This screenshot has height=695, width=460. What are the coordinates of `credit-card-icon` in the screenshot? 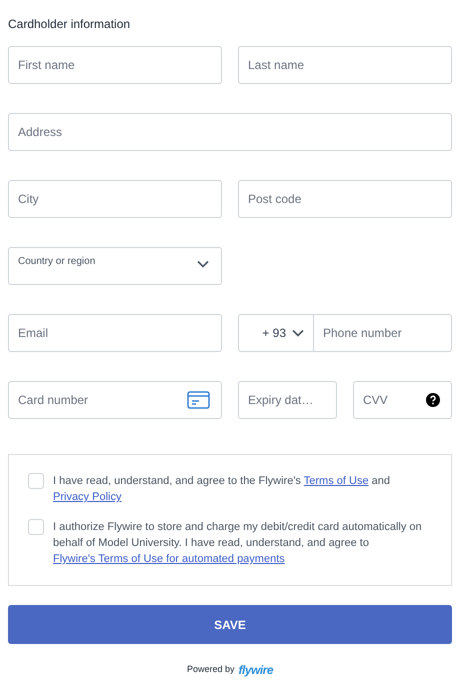 It's located at (198, 400).